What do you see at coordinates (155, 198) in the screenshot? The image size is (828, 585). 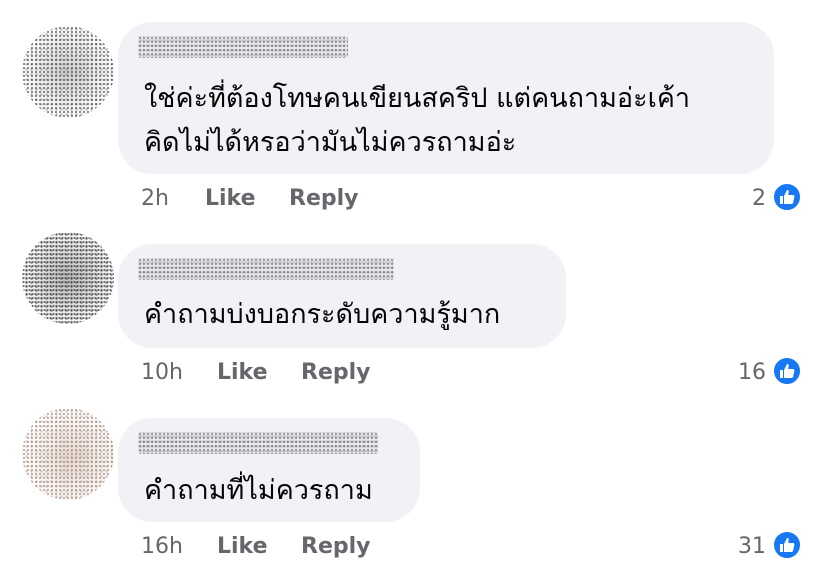 I see `timestamp: 2h` at bounding box center [155, 198].